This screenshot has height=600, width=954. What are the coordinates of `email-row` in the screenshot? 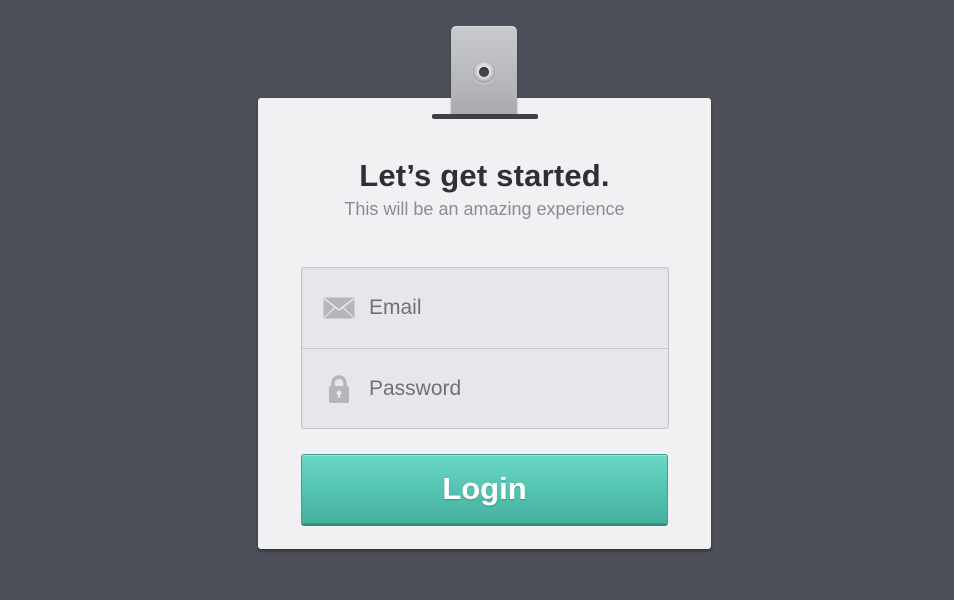 It's located at (485, 308).